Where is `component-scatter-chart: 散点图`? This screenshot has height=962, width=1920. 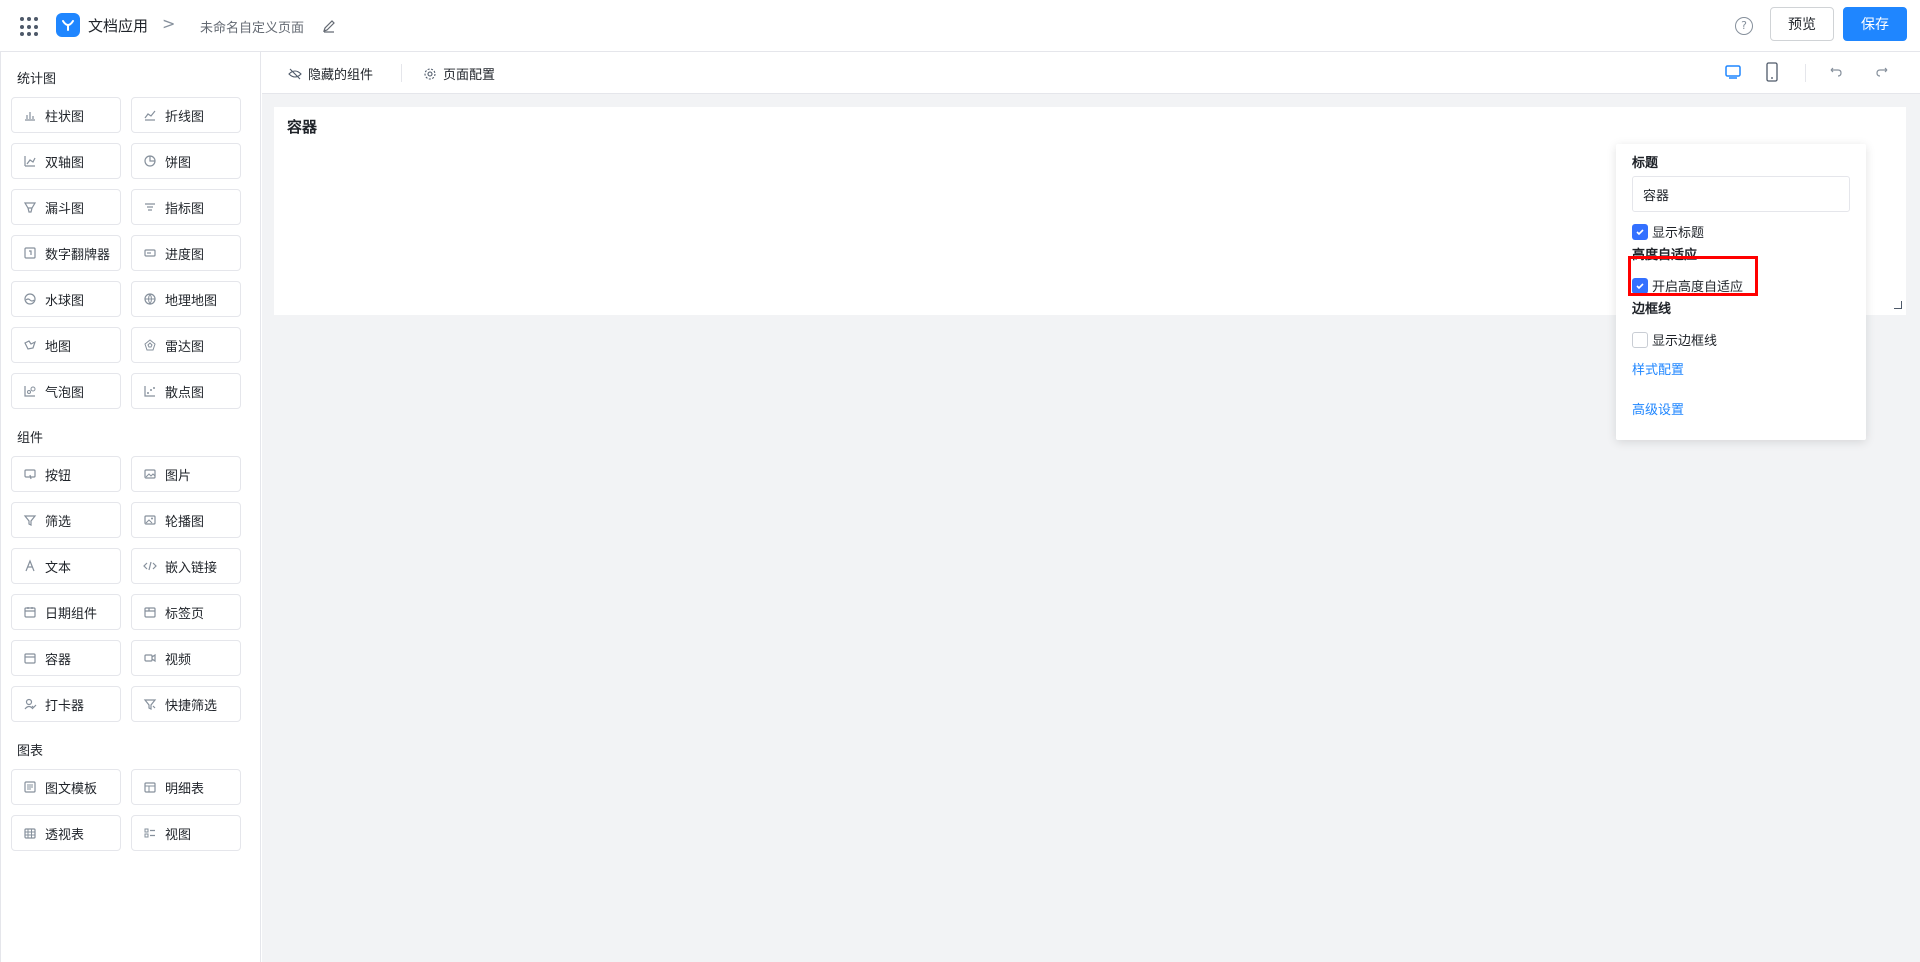 component-scatter-chart: 散点图 is located at coordinates (186, 391).